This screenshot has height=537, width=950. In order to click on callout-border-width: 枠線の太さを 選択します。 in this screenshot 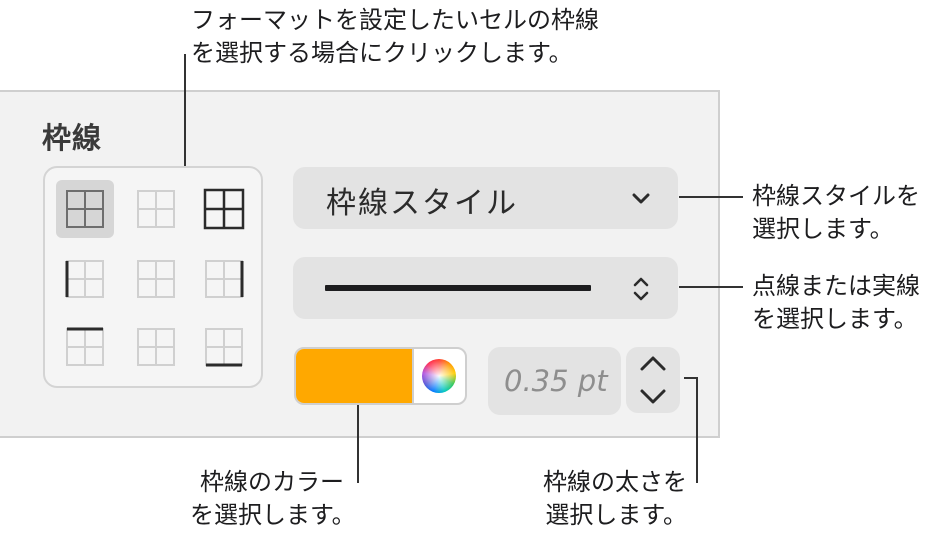, I will do `click(610, 499)`.